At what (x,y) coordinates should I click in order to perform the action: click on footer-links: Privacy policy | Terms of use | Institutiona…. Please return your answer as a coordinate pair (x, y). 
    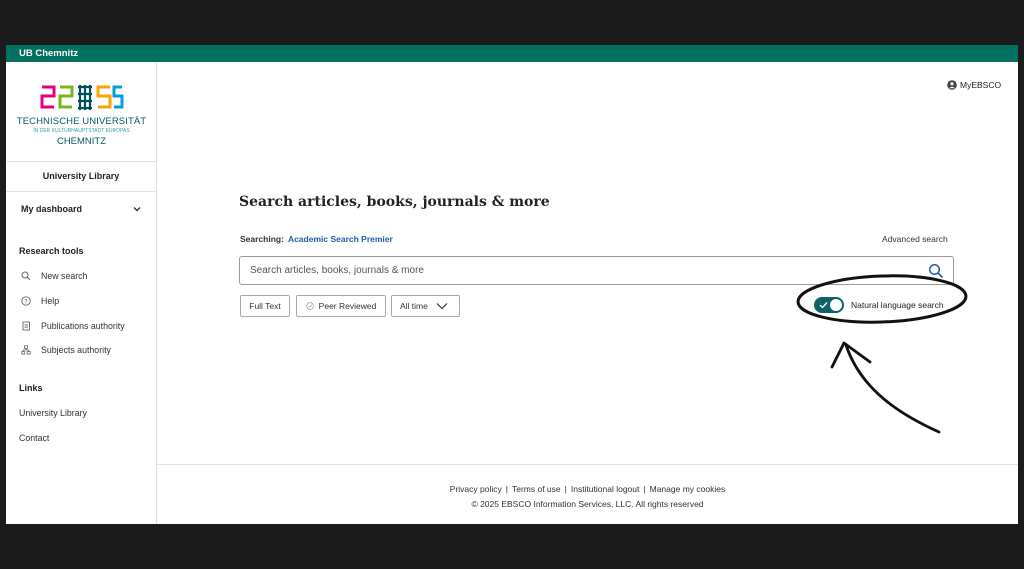
    Looking at the image, I should click on (587, 489).